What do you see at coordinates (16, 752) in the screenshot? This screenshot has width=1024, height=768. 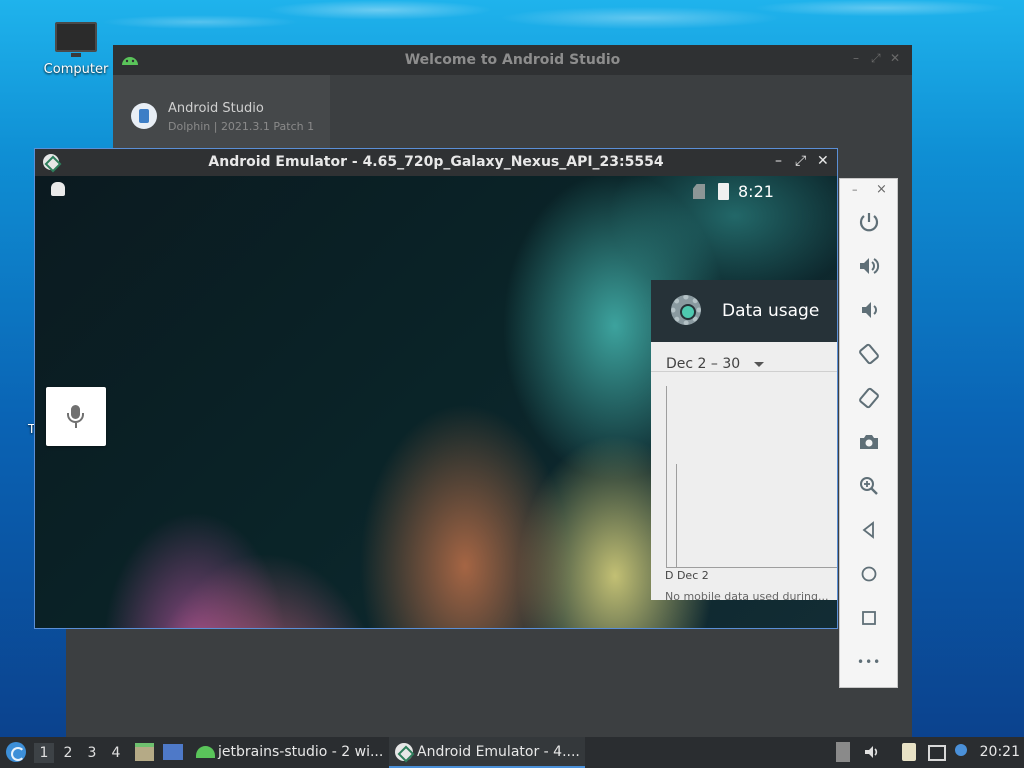 I see `start-menu-button` at bounding box center [16, 752].